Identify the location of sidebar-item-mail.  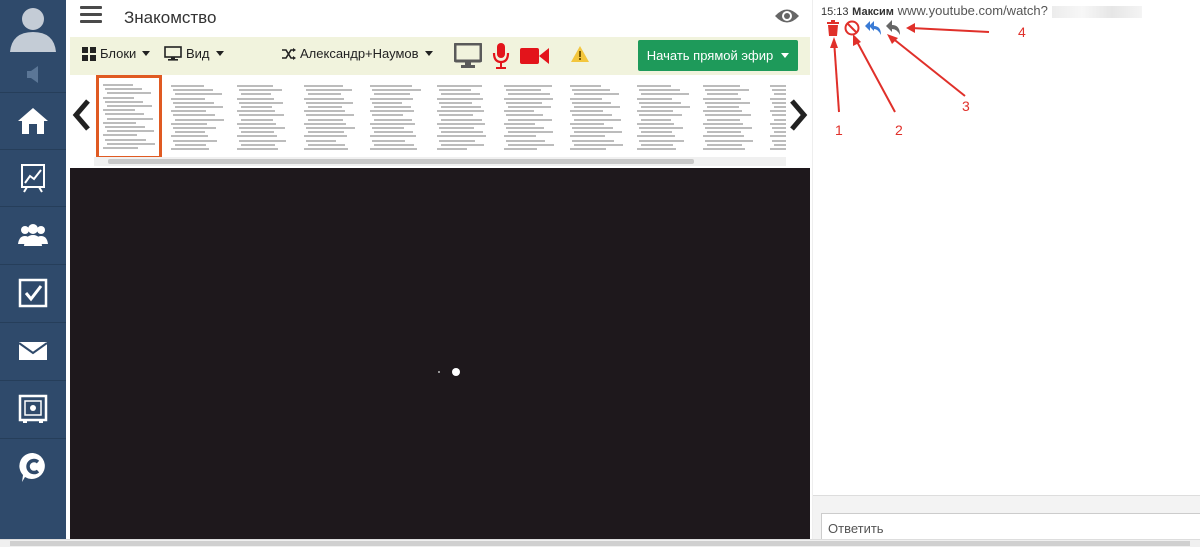
(33, 350).